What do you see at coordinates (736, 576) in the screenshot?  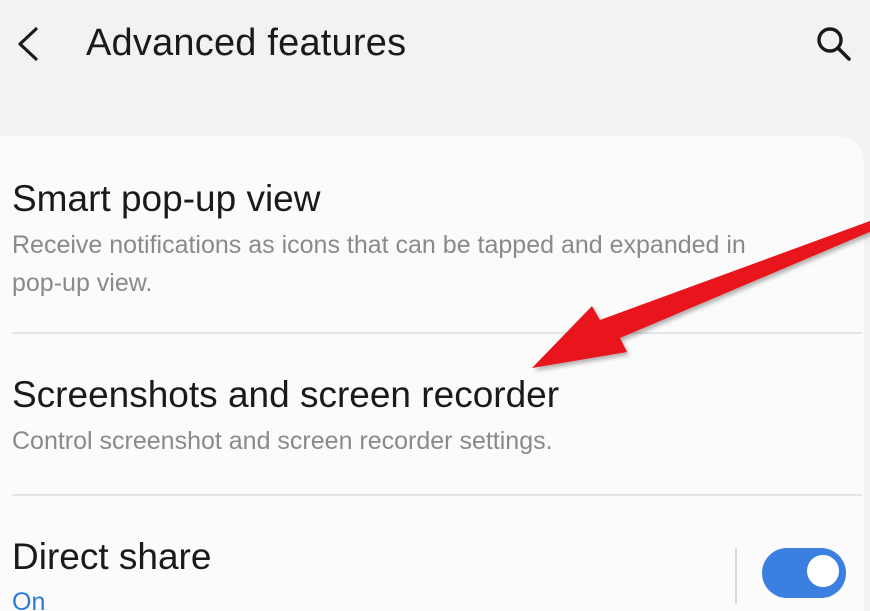 I see `vertical-divider` at bounding box center [736, 576].